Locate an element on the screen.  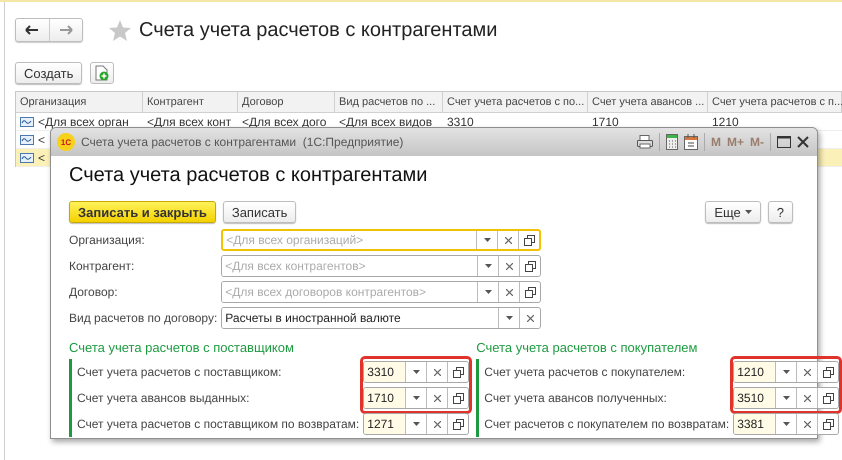
form-heading: Счета учета расчетов с контрагентами is located at coordinates (248, 175).